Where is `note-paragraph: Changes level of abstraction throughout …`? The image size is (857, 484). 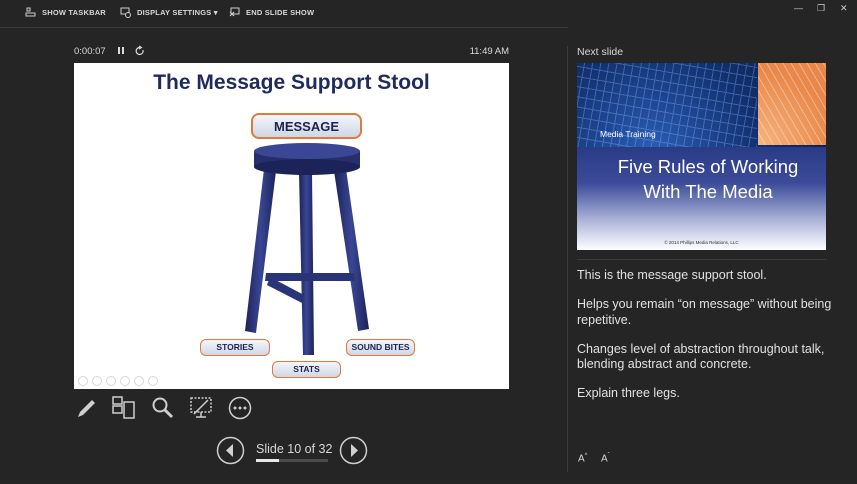 note-paragraph: Changes level of abstraction throughout … is located at coordinates (701, 356).